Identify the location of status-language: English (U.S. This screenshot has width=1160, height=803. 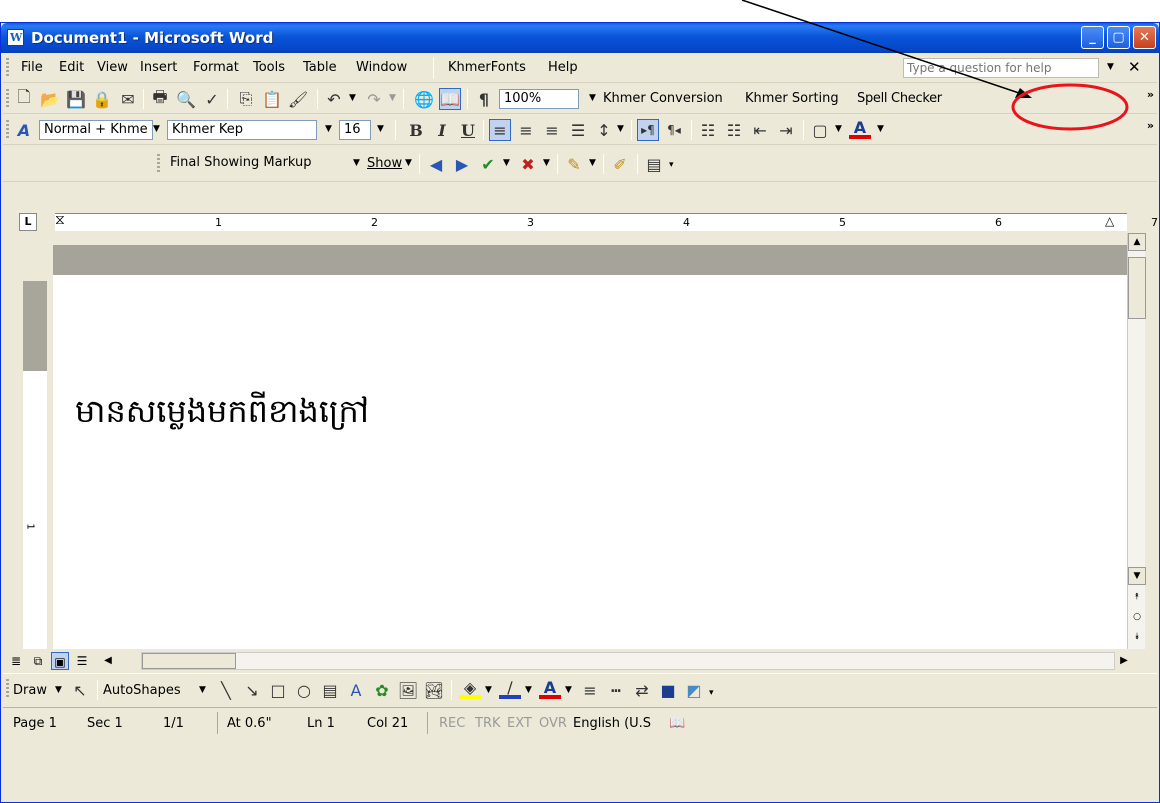
(612, 723).